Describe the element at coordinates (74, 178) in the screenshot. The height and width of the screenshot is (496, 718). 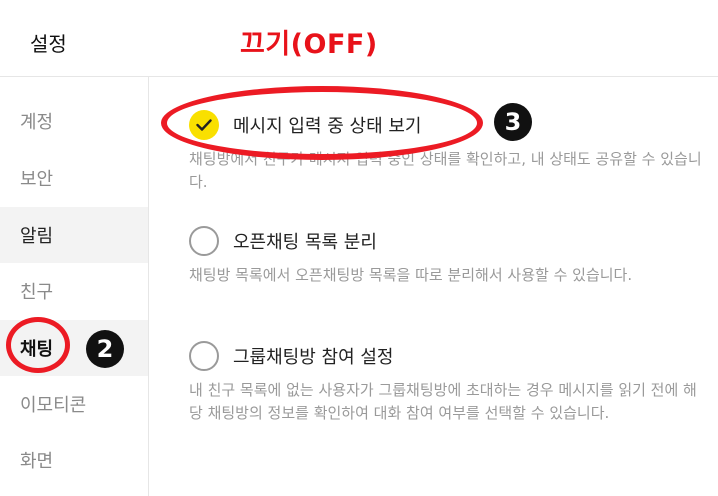
I see `sidebar-item-security: 보안` at that location.